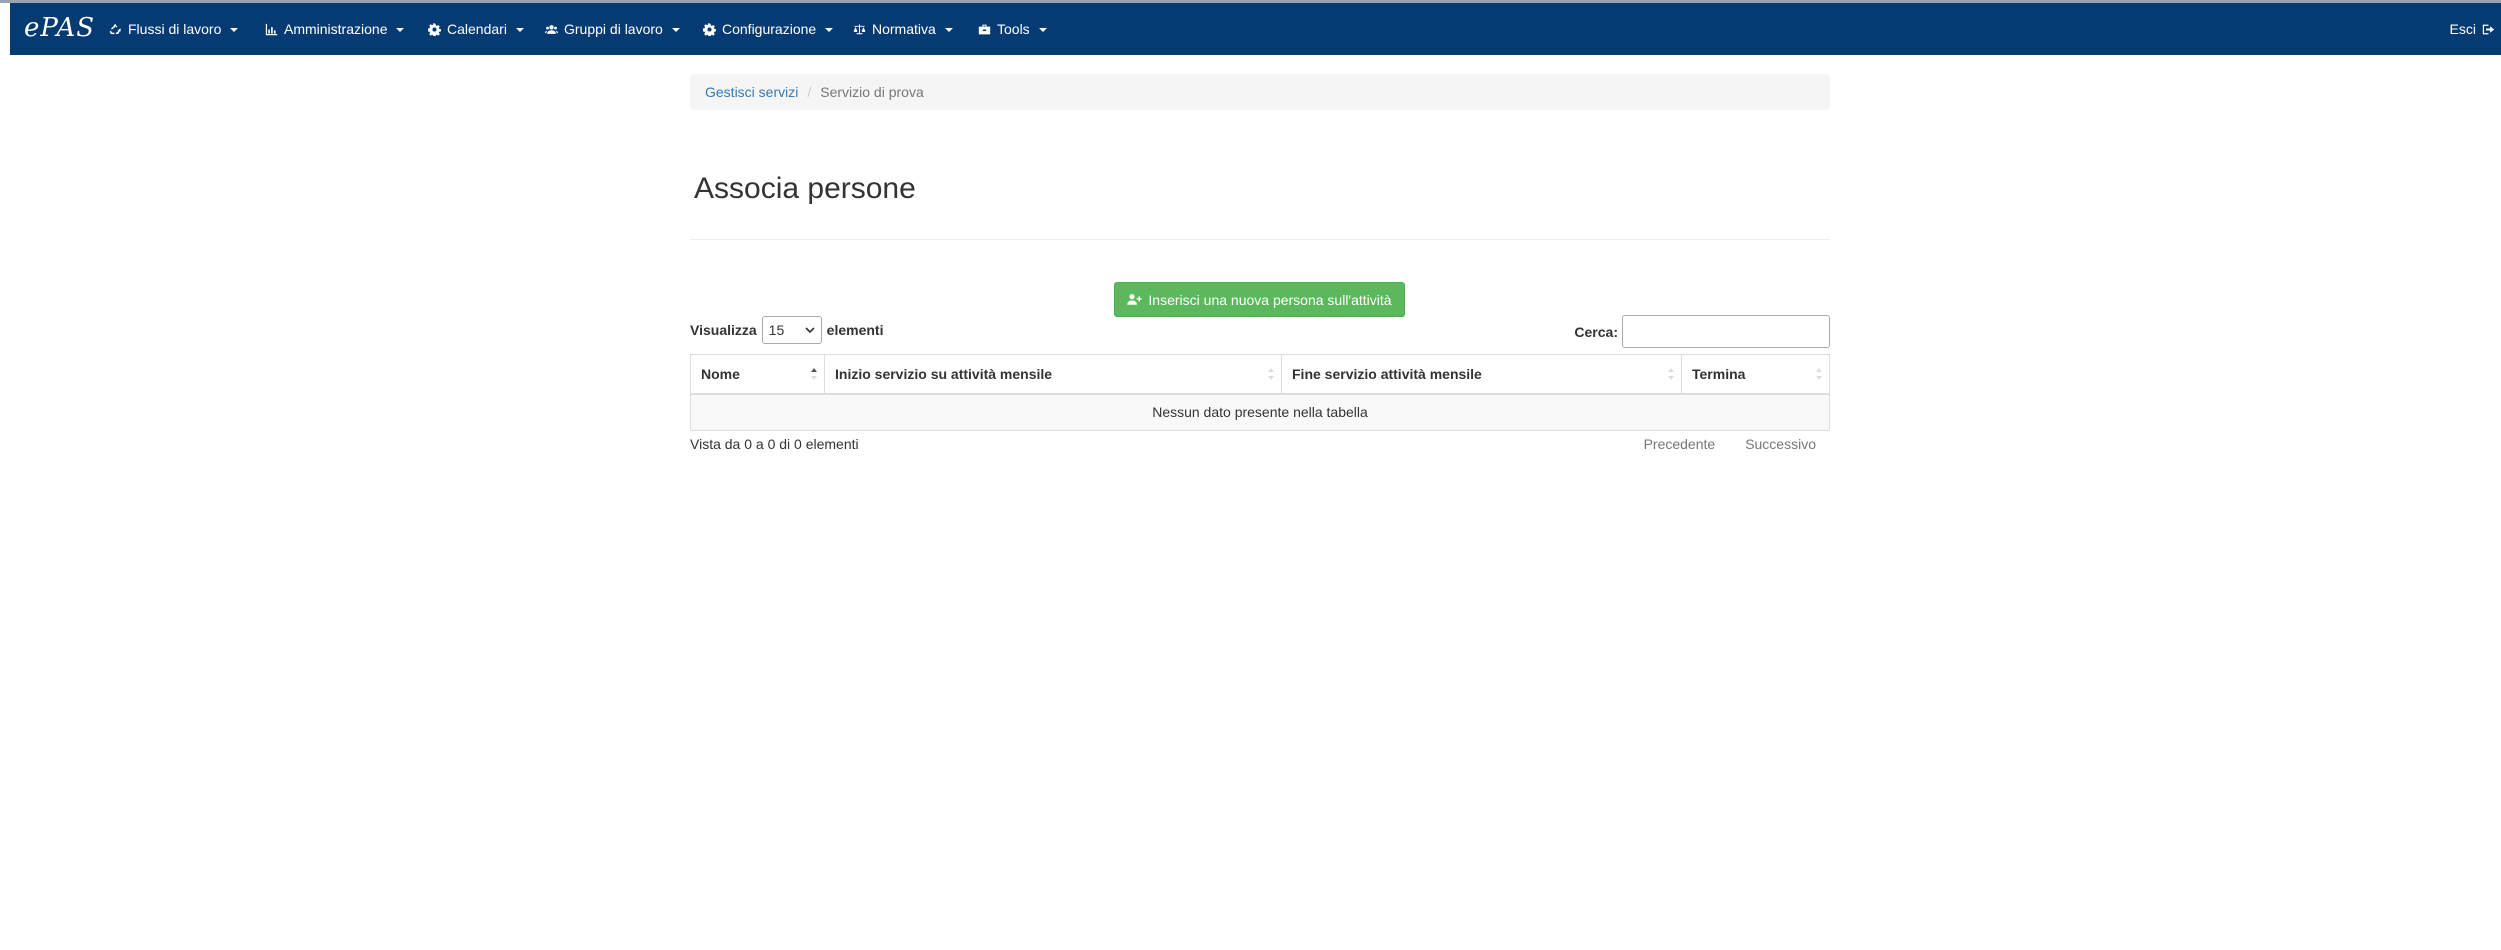  I want to click on menu-flussi-di-lavoro: Flussi di lavoro, so click(174, 29).